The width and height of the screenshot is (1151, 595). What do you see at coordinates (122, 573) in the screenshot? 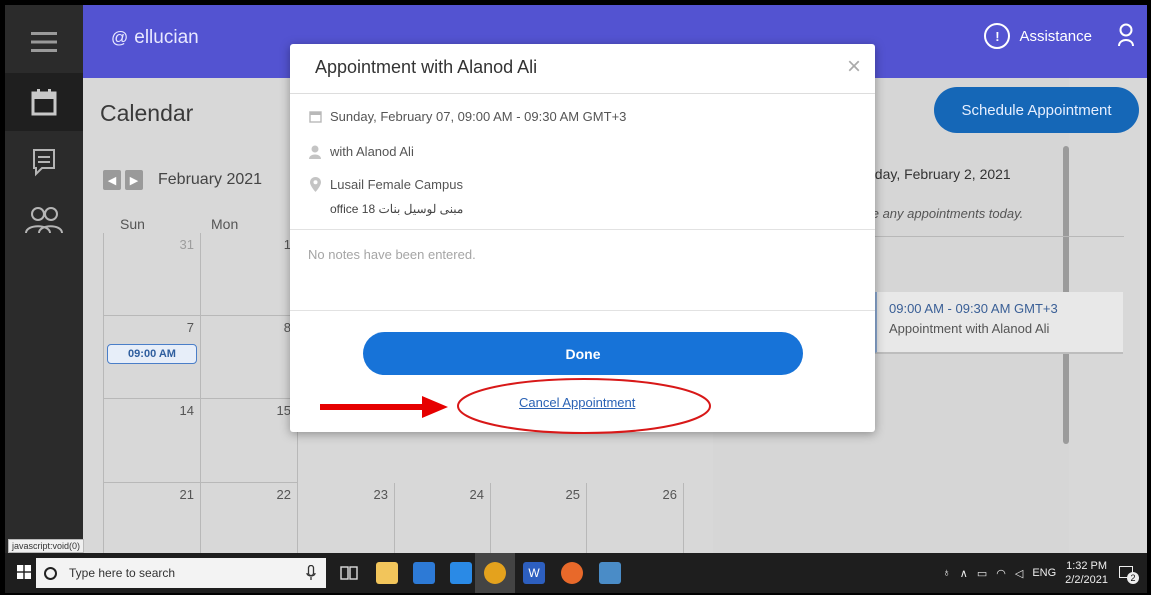
I see `search-placeholder: Type here to search` at bounding box center [122, 573].